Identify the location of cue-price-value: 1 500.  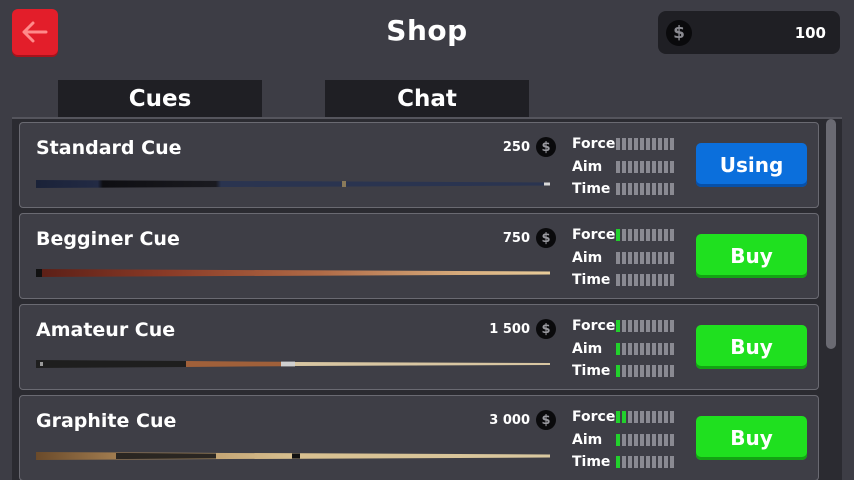
(509, 329).